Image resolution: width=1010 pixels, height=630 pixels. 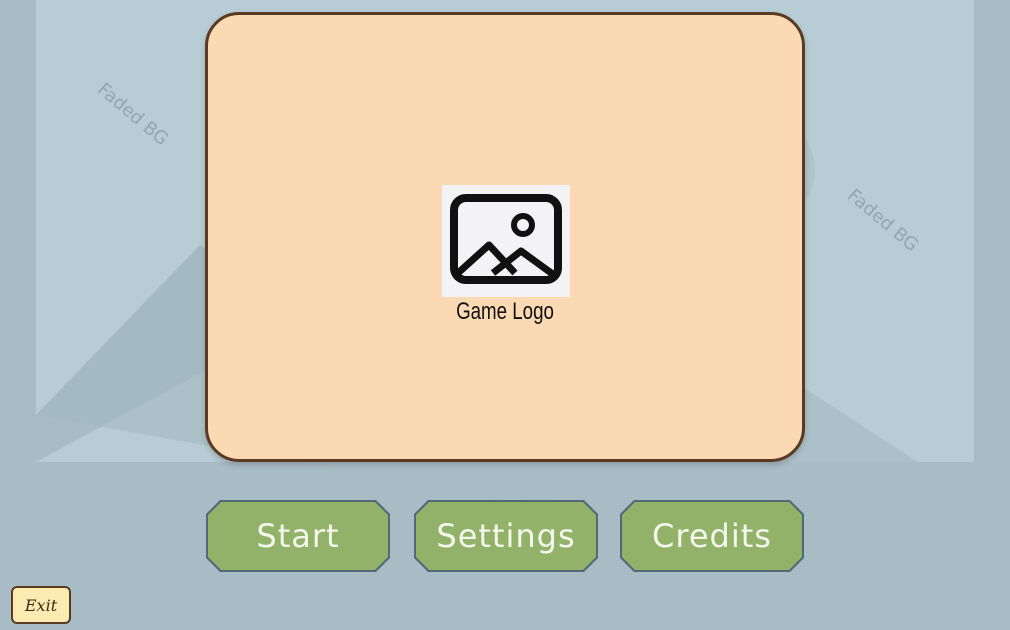 I want to click on settings-button: Settings, so click(x=506, y=536).